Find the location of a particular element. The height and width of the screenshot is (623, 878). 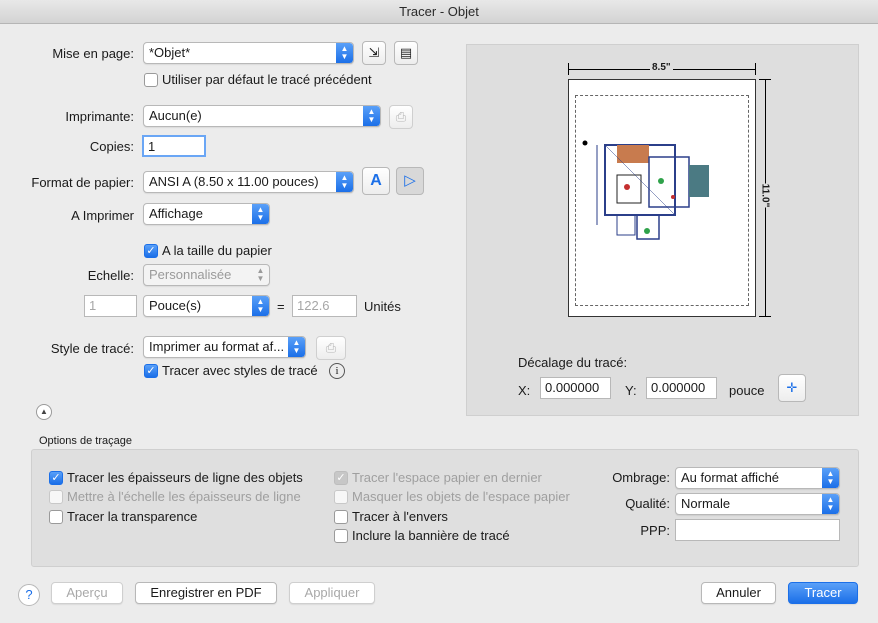

import-page-setup-icon: ⇲ is located at coordinates (374, 53).